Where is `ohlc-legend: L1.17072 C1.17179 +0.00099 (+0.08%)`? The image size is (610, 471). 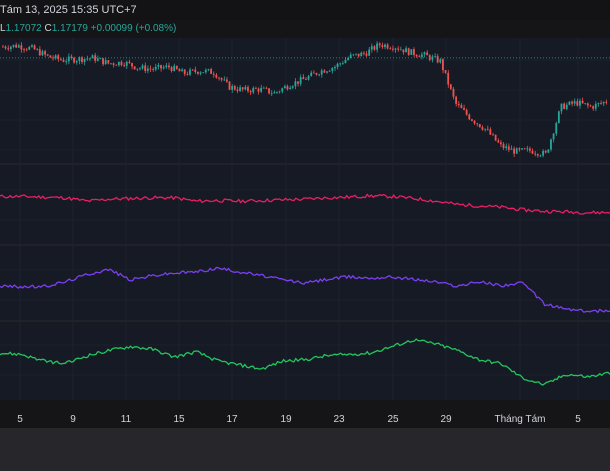 ohlc-legend: L1.17072 C1.17179 +0.00099 (+0.08%) is located at coordinates (305, 29).